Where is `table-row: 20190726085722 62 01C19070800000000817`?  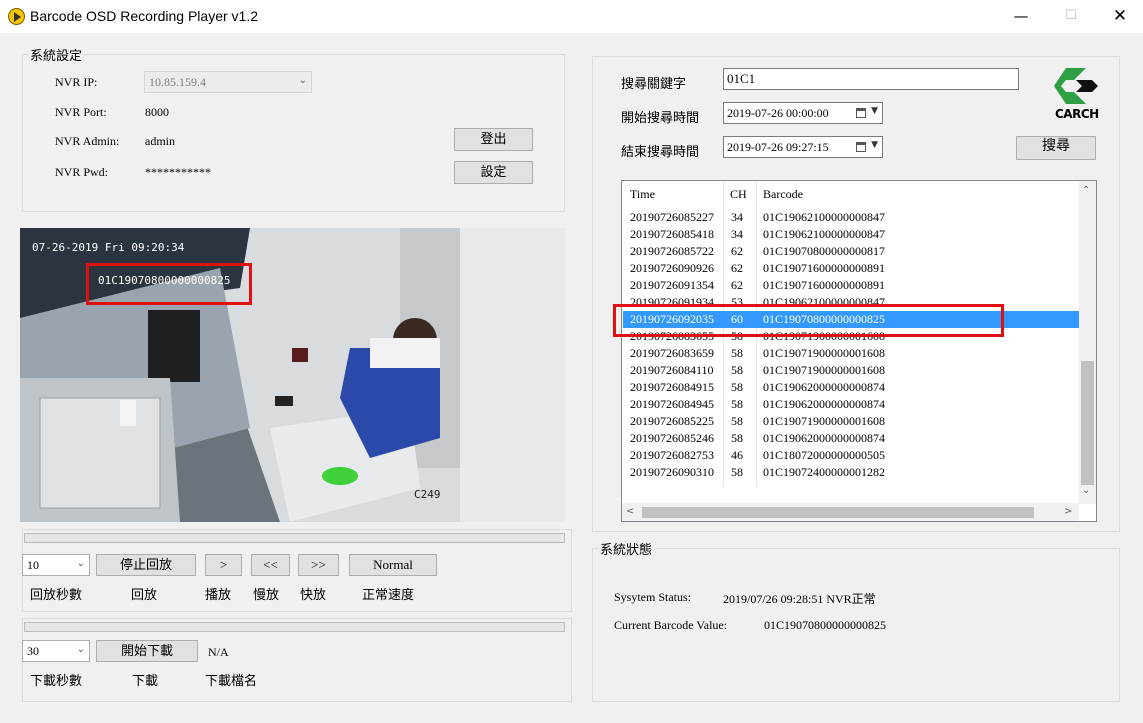
table-row: 20190726085722 62 01C19070800000000817 is located at coordinates (851, 251).